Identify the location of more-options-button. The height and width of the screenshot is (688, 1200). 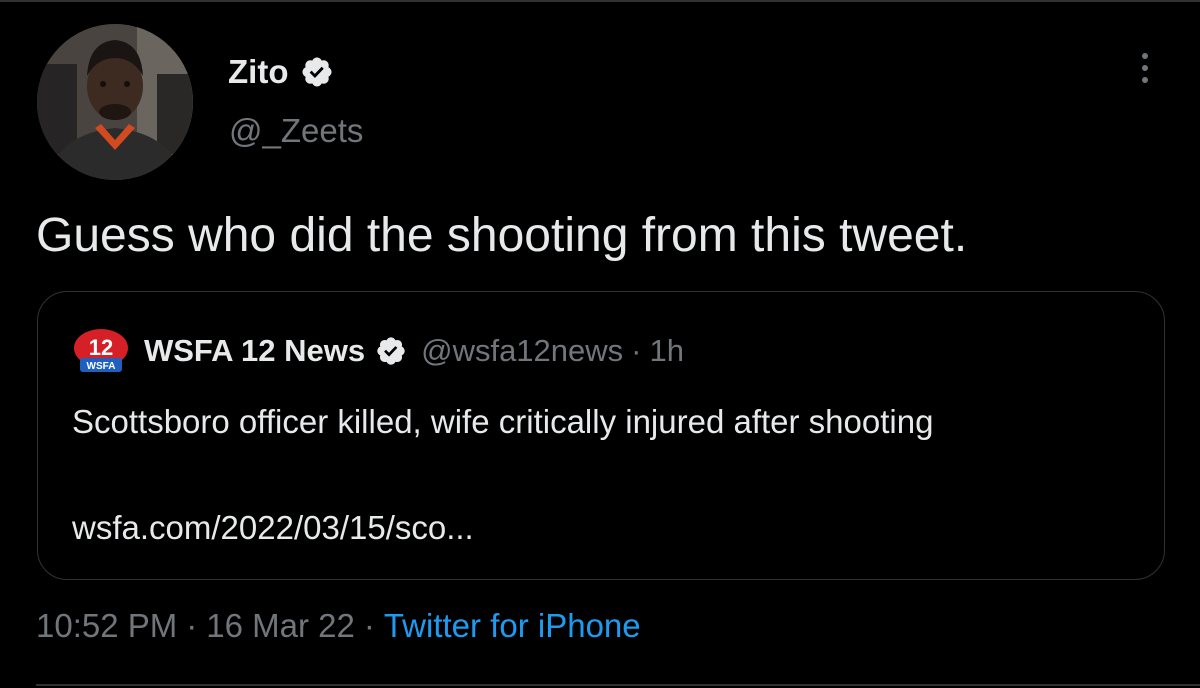
(1145, 68).